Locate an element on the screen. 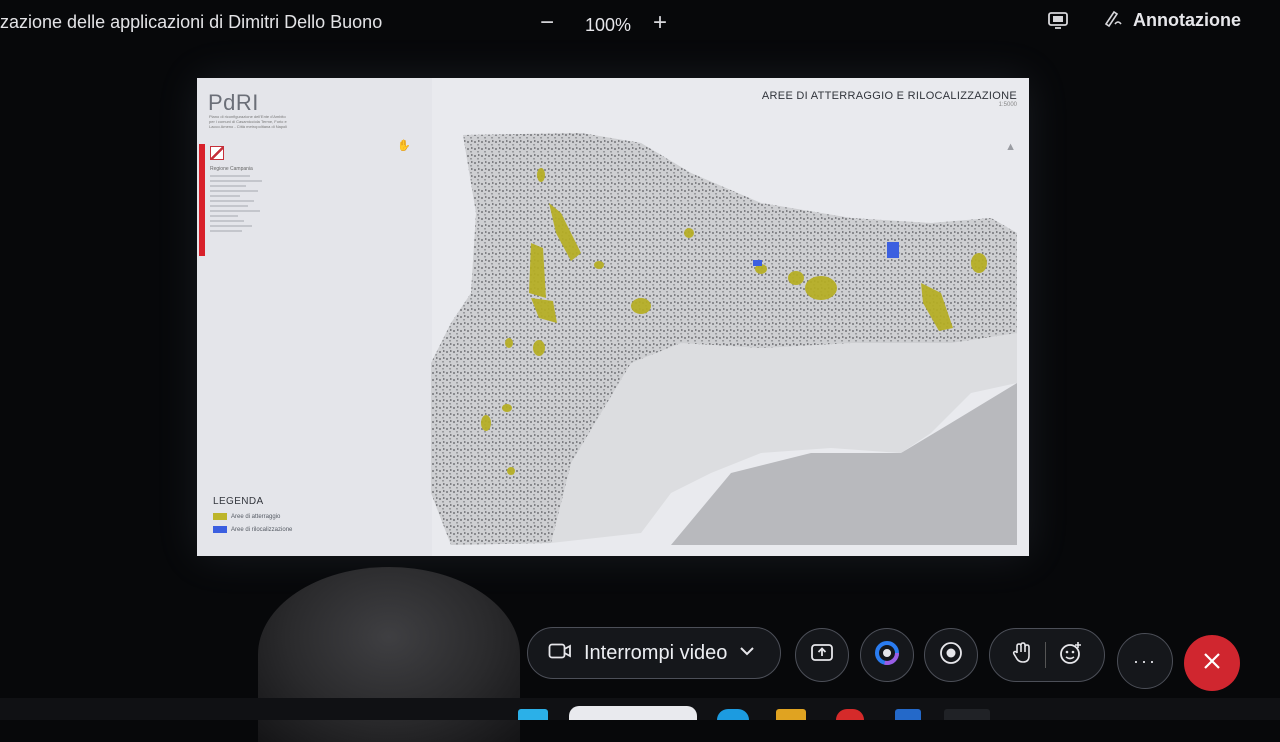 The width and height of the screenshot is (1280, 742). browser-icon is located at coordinates (733, 714).